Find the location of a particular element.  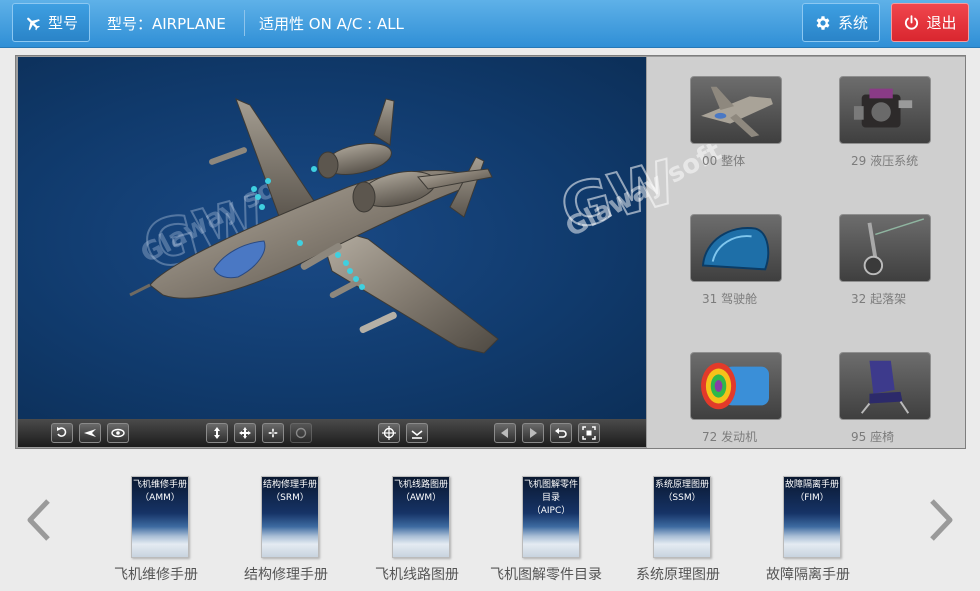

prev-icon is located at coordinates (504, 433).